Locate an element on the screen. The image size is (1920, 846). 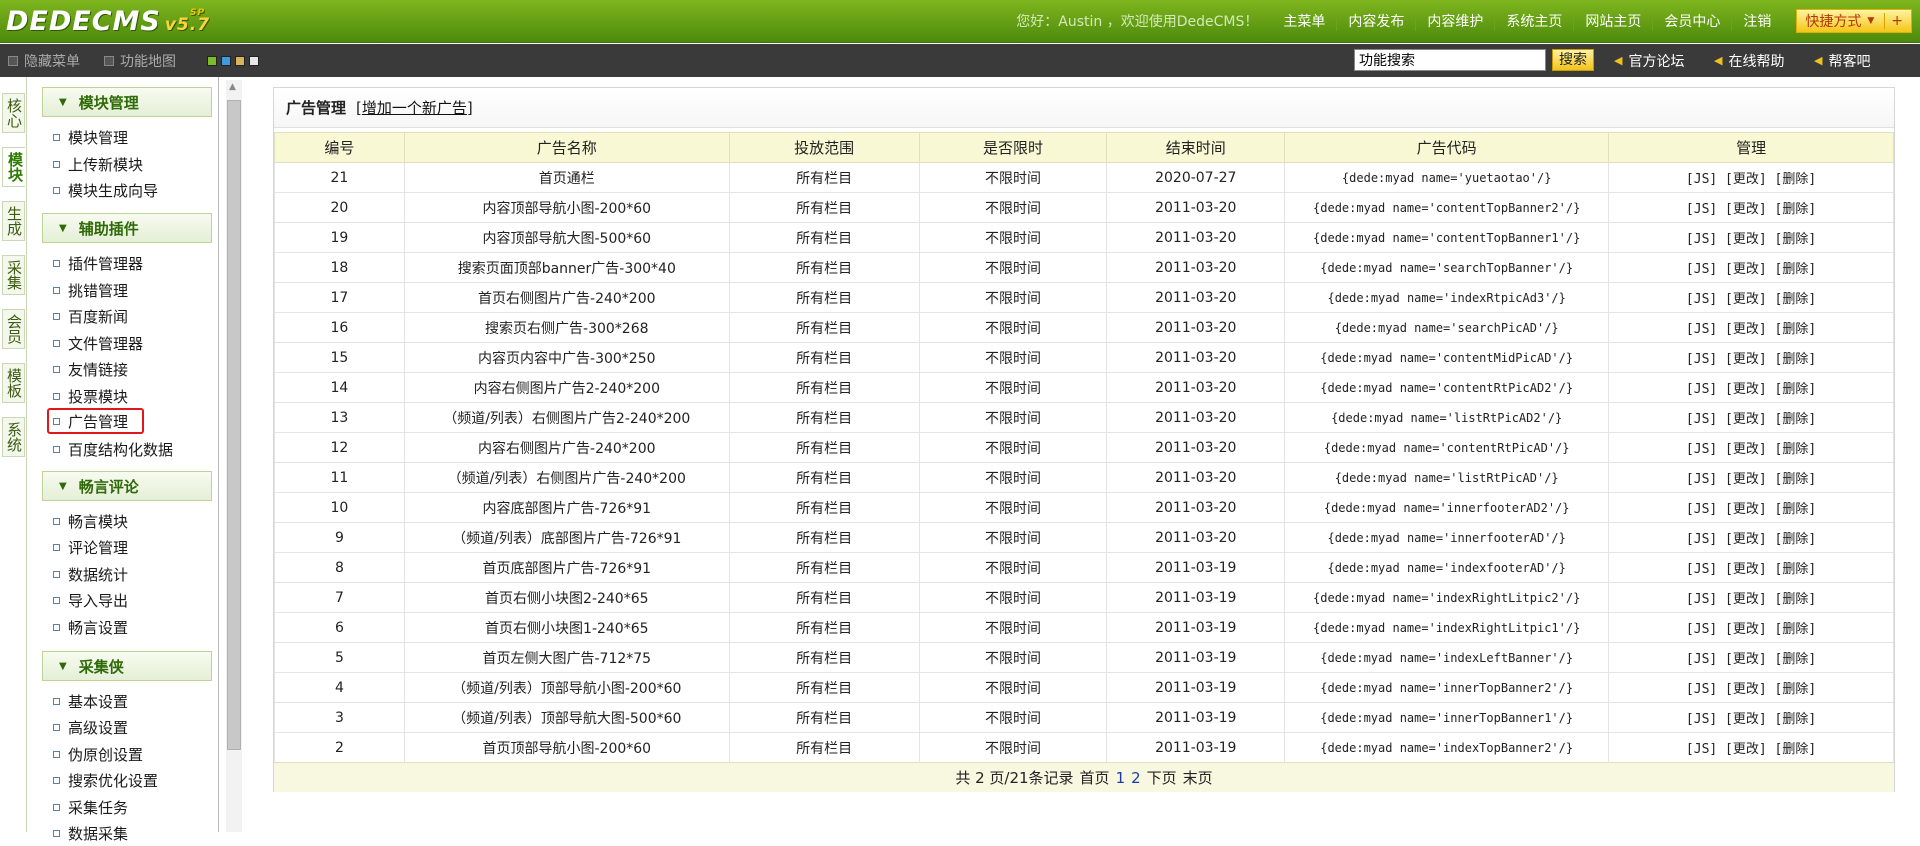
sidebar-item: 百度结构化数据 is located at coordinates (111, 449).